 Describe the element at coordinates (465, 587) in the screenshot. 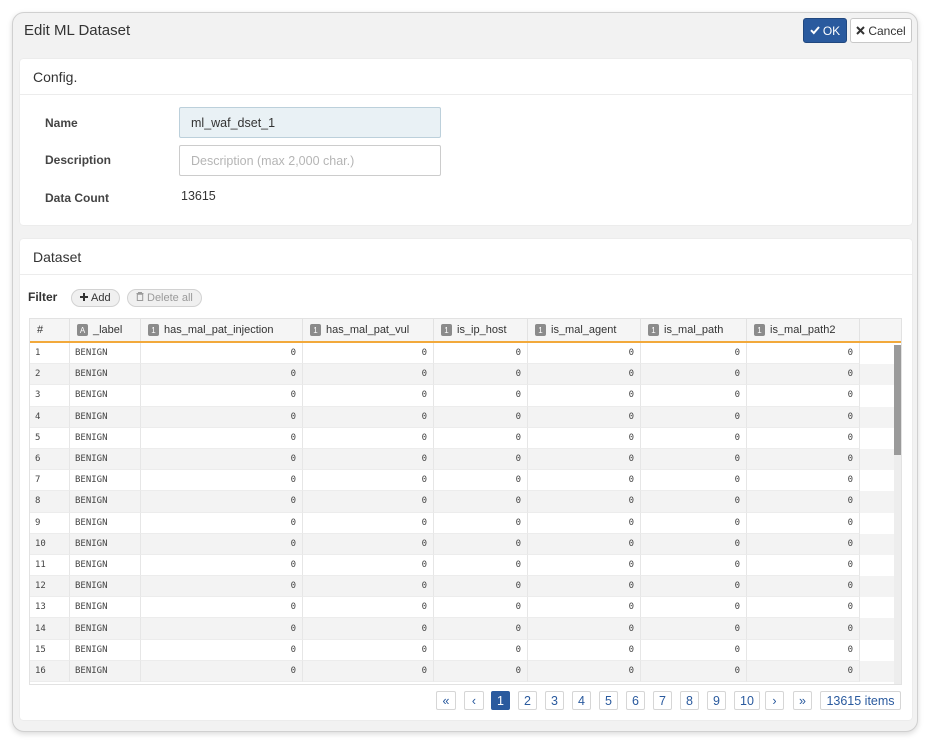

I see `table-row: 12 BENIGN 0 0 0 0 0 0` at that location.